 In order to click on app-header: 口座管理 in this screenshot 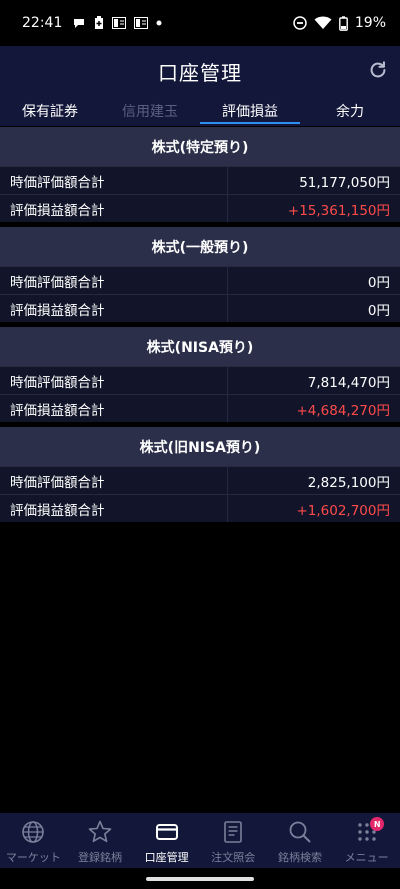, I will do `click(200, 71)`.